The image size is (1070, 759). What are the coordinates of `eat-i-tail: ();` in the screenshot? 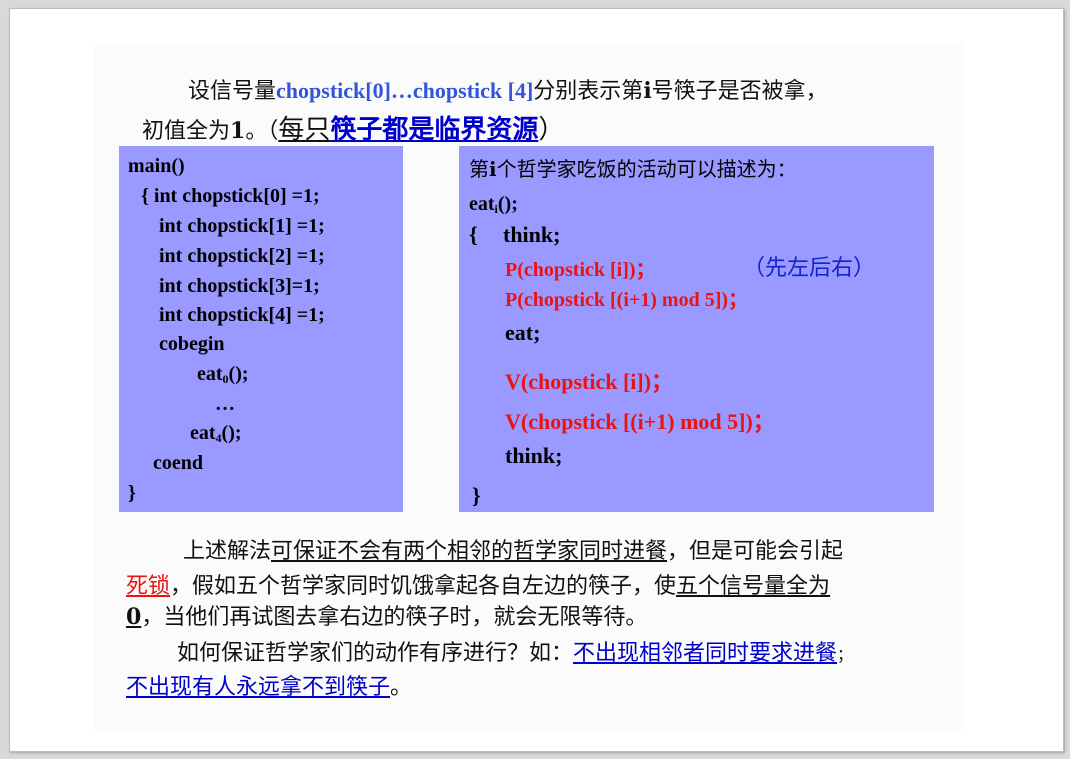 It's located at (507, 204).